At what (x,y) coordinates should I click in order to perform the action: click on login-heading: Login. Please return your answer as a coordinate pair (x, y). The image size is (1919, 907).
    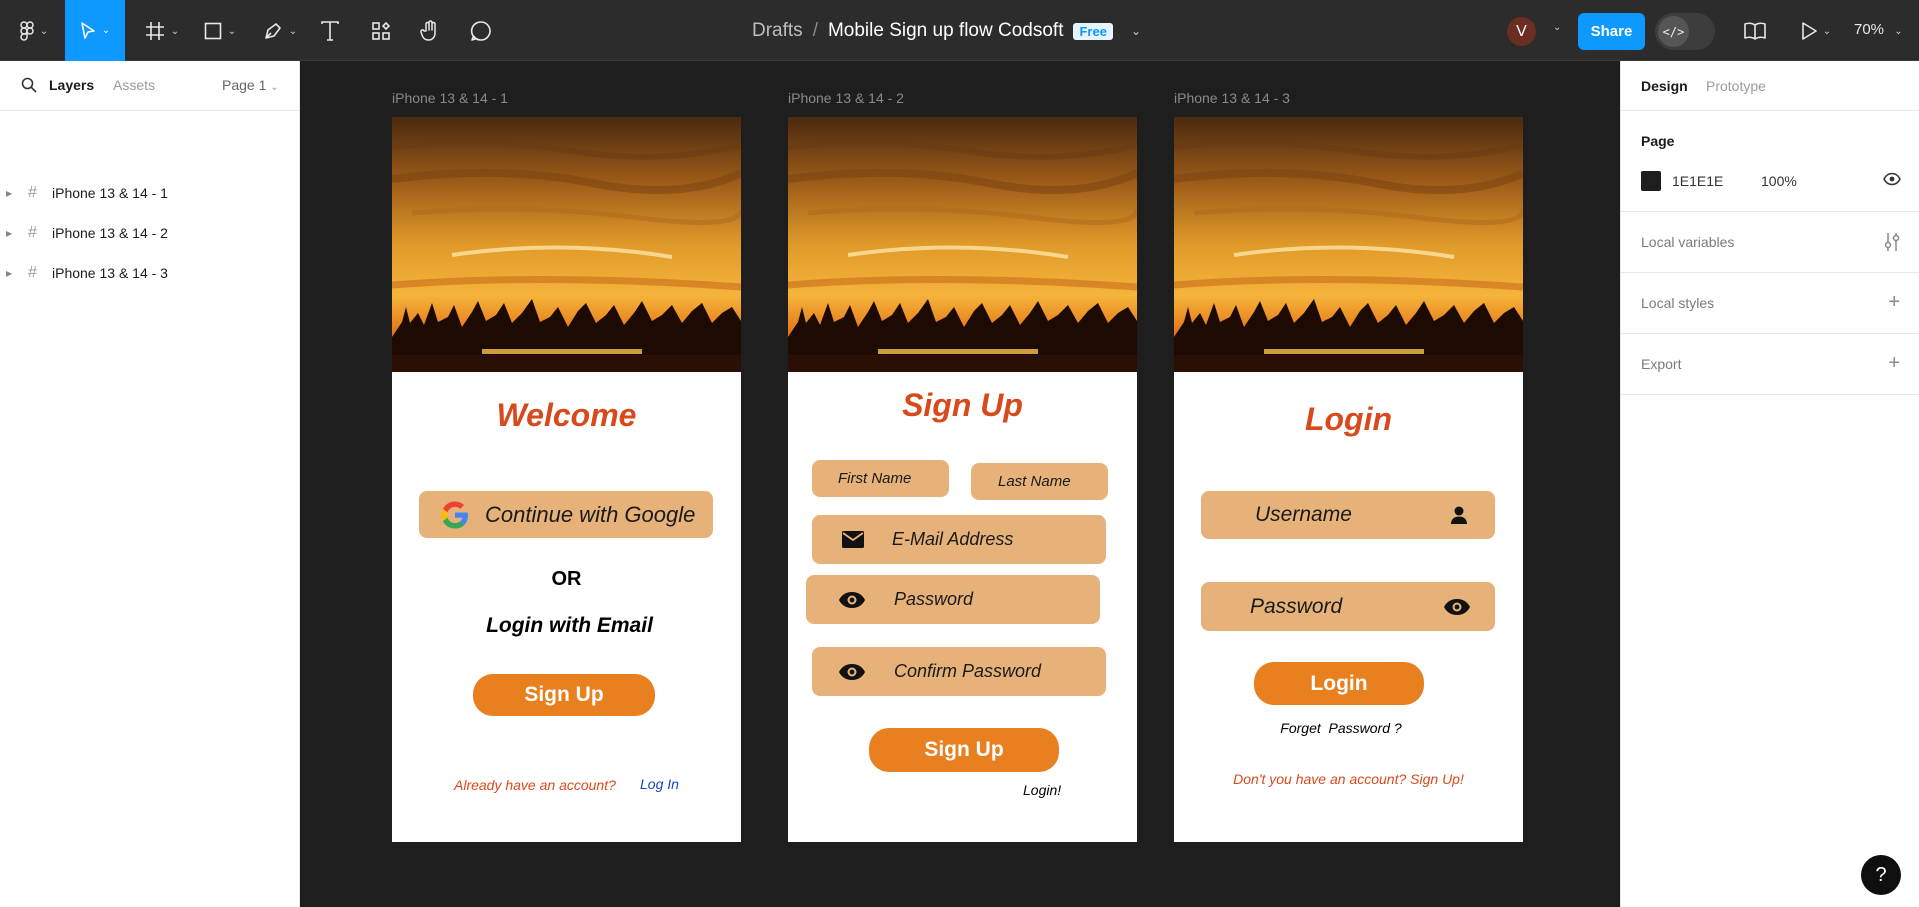
    Looking at the image, I should click on (1348, 419).